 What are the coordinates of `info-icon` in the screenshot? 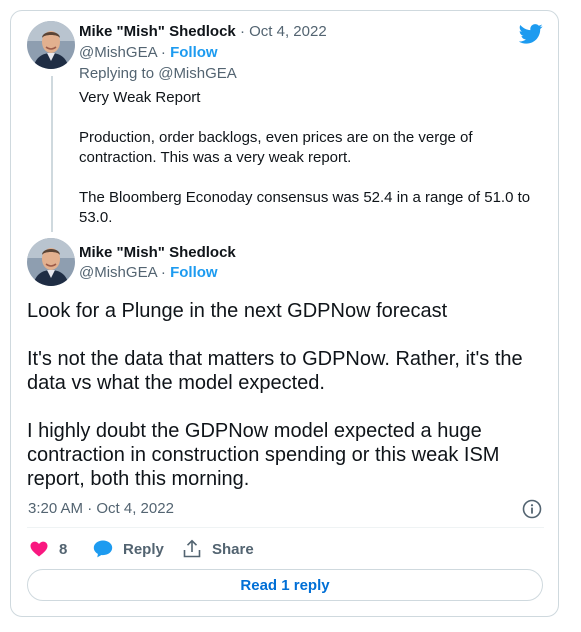 It's located at (532, 509).